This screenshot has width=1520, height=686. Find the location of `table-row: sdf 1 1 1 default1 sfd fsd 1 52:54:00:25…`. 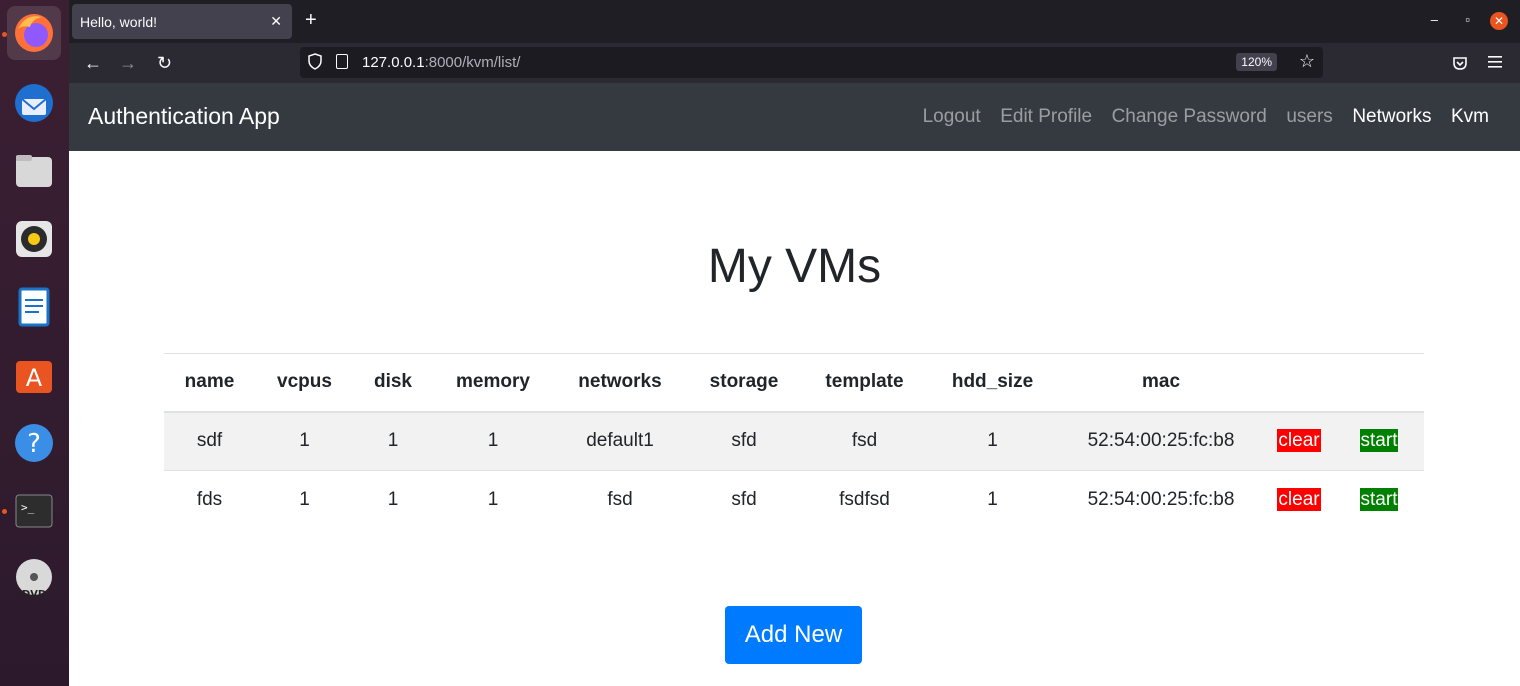

table-row: sdf 1 1 1 default1 sfd fsd 1 52:54:00:25… is located at coordinates (794, 441).